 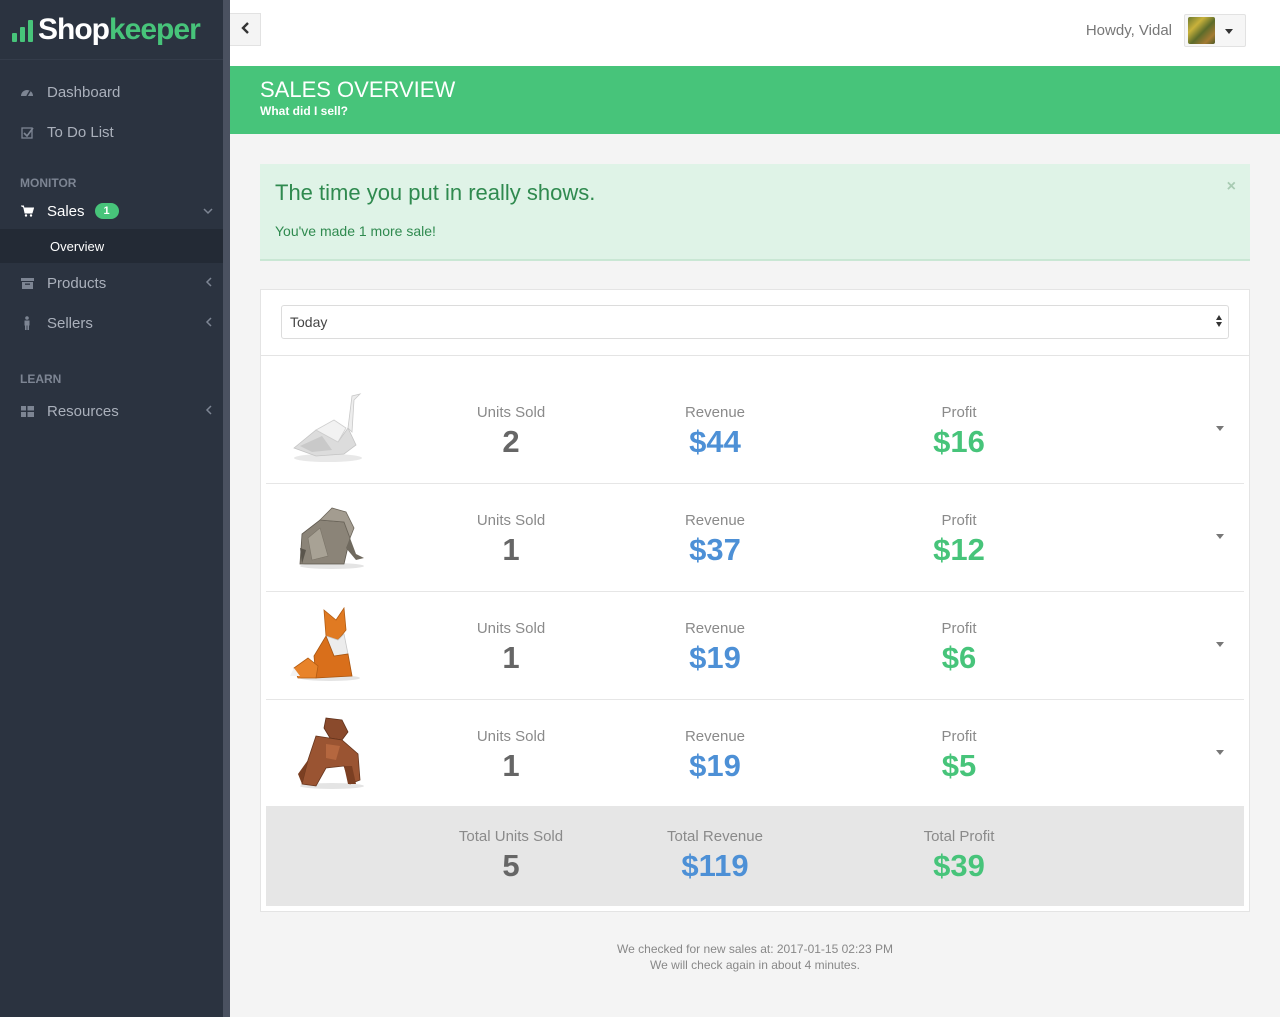 What do you see at coordinates (27, 411) in the screenshot?
I see `grid-icon` at bounding box center [27, 411].